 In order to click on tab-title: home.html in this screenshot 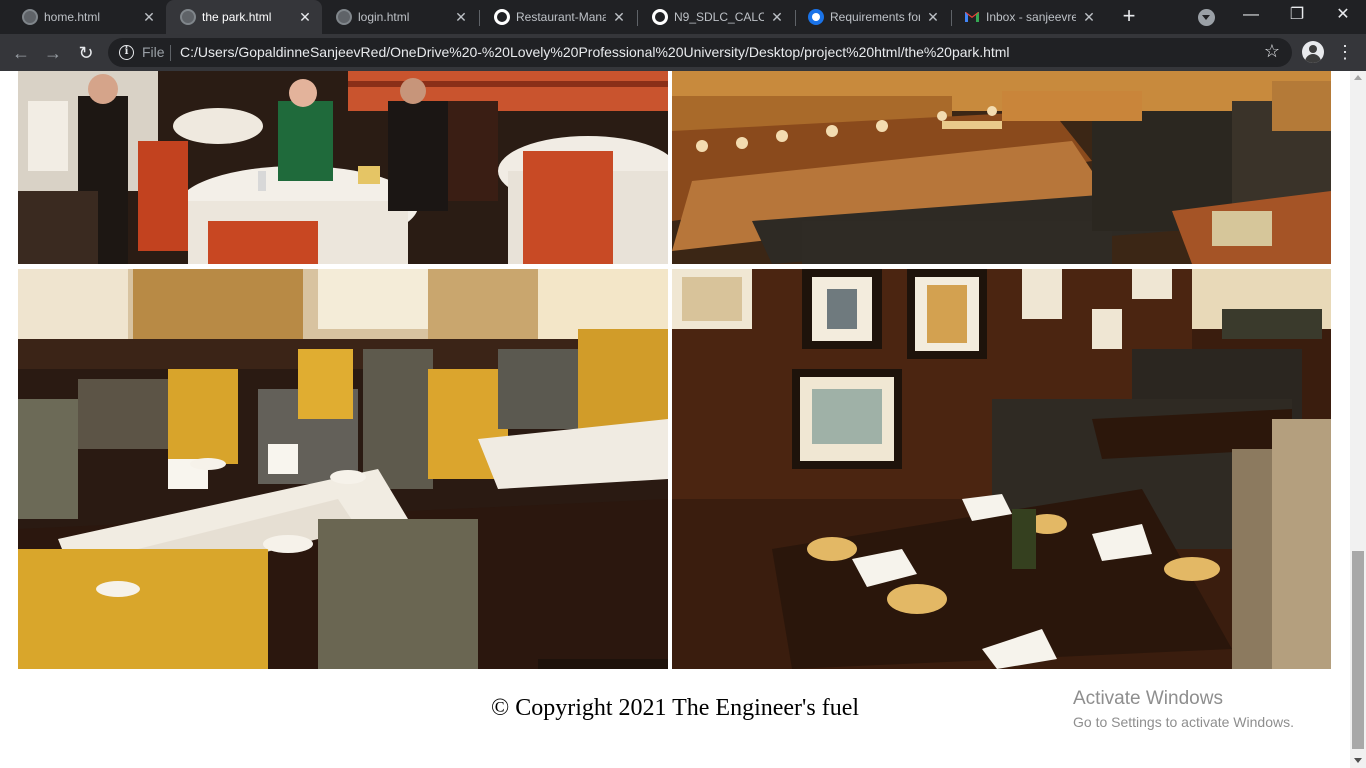, I will do `click(72, 17)`.